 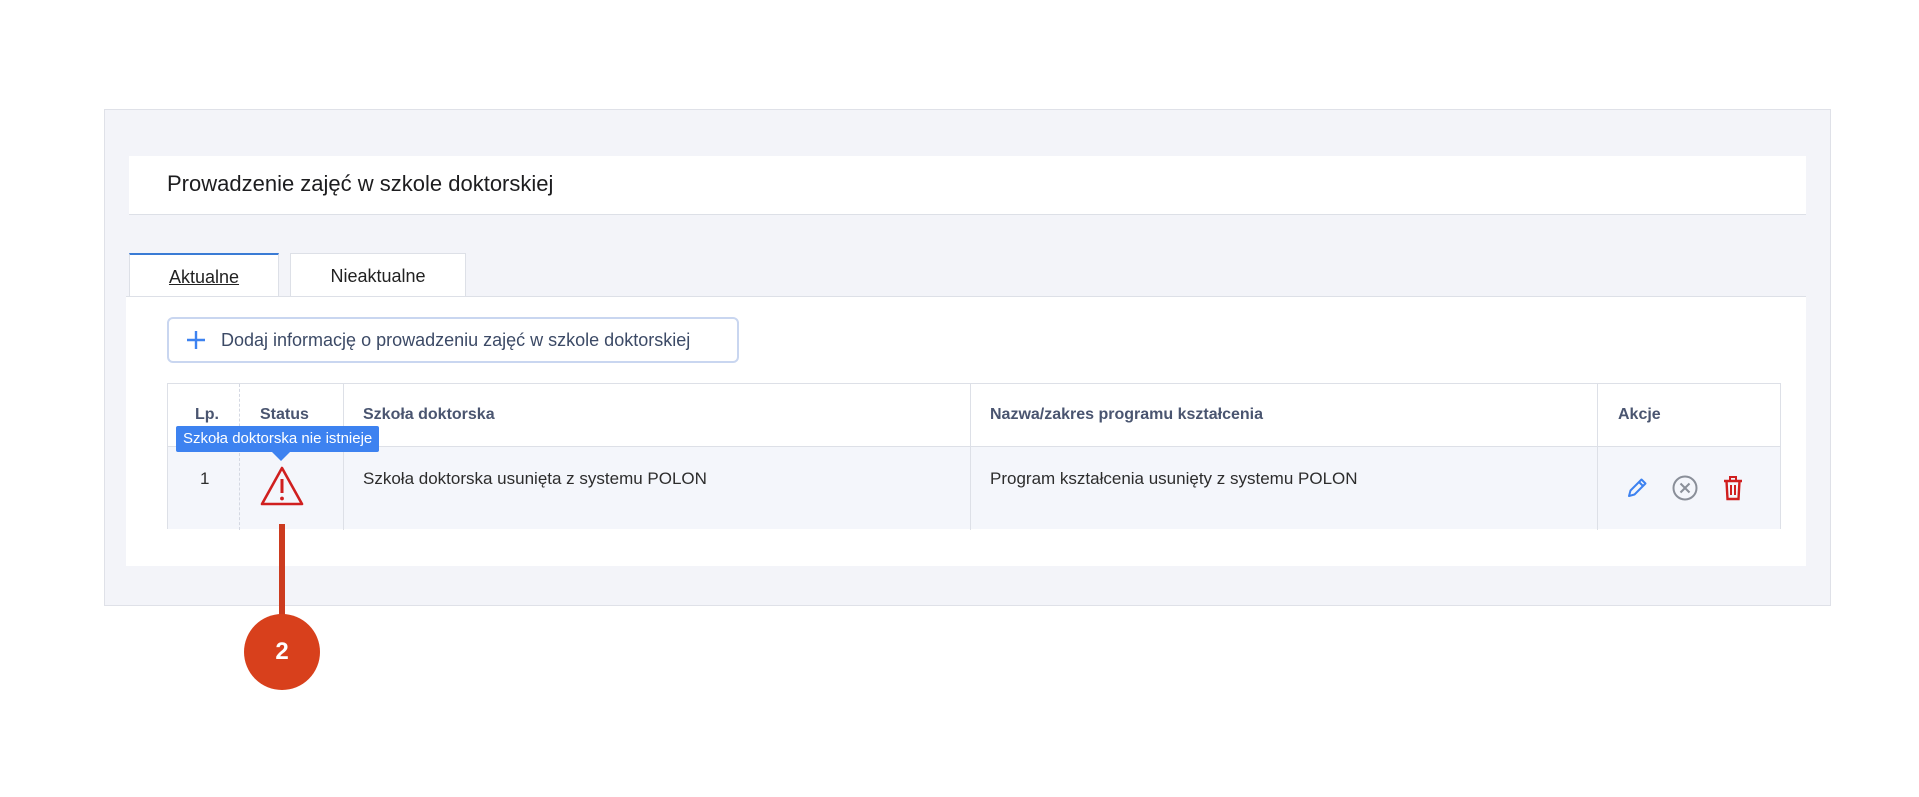 What do you see at coordinates (282, 486) in the screenshot?
I see `warning-icon` at bounding box center [282, 486].